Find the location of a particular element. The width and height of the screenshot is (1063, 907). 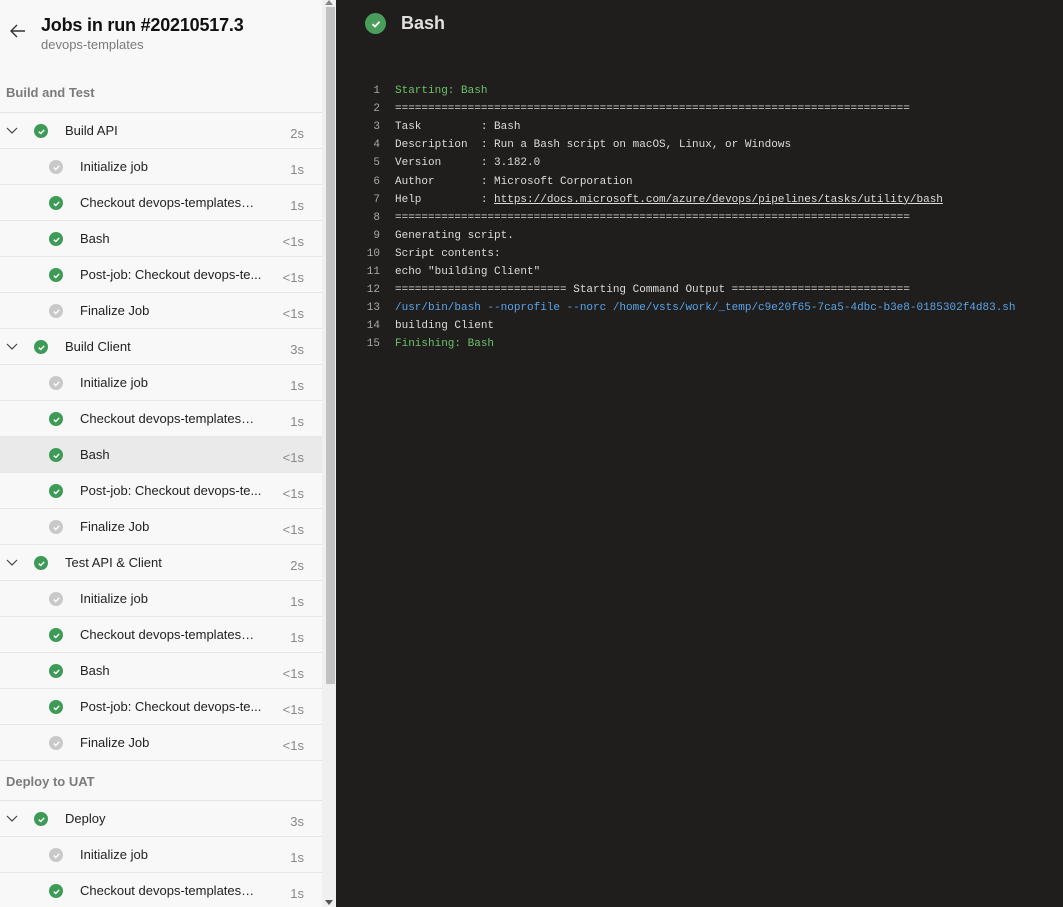

page-title: Jobs in run #20210517.3 is located at coordinates (142, 25).